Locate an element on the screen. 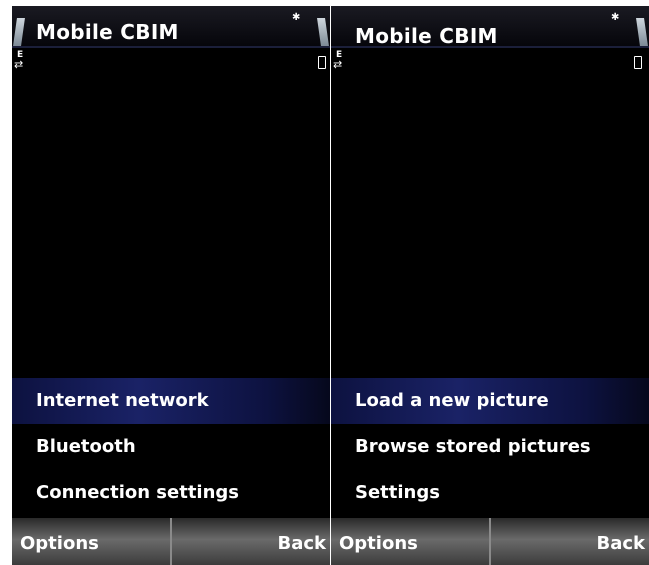  menu-item-connection-settings: Connection settings is located at coordinates (171, 493).